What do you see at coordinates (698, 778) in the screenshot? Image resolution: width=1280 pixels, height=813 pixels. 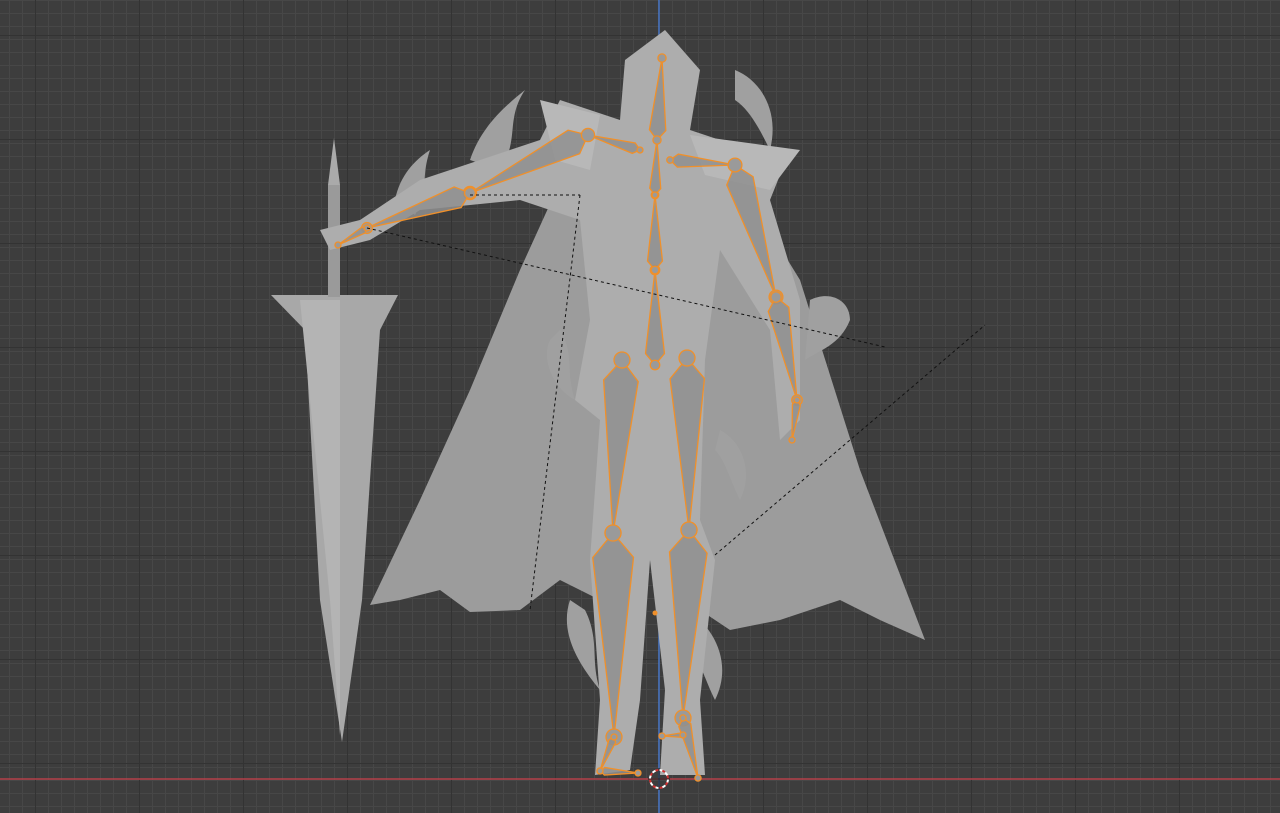 I see `bone-foot-r-tail` at bounding box center [698, 778].